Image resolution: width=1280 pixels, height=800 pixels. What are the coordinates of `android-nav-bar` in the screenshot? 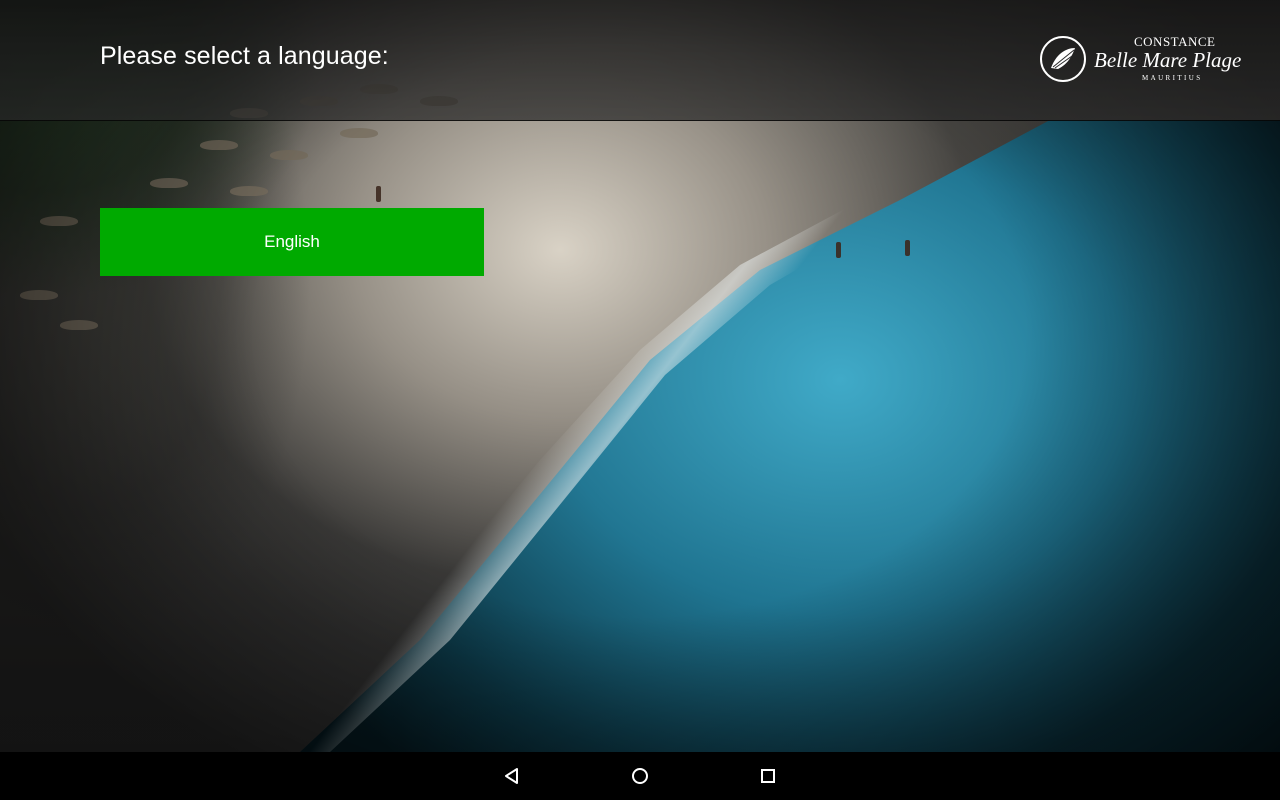 It's located at (640, 776).